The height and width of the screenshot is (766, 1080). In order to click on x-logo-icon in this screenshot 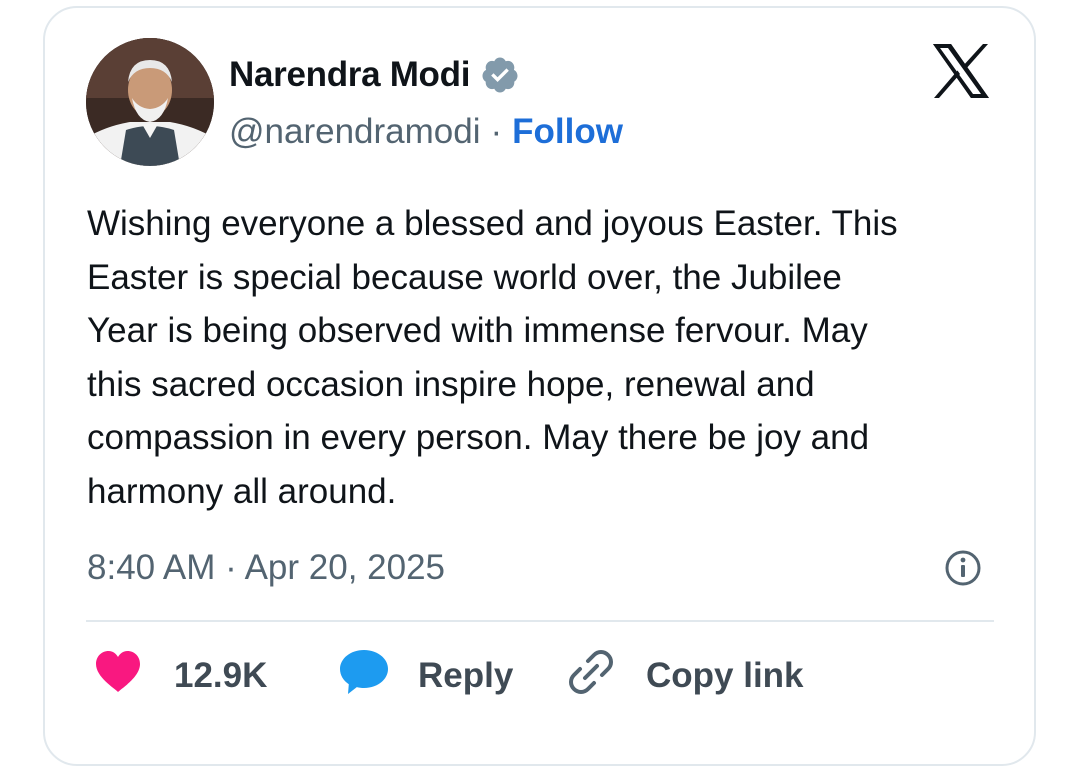, I will do `click(961, 71)`.